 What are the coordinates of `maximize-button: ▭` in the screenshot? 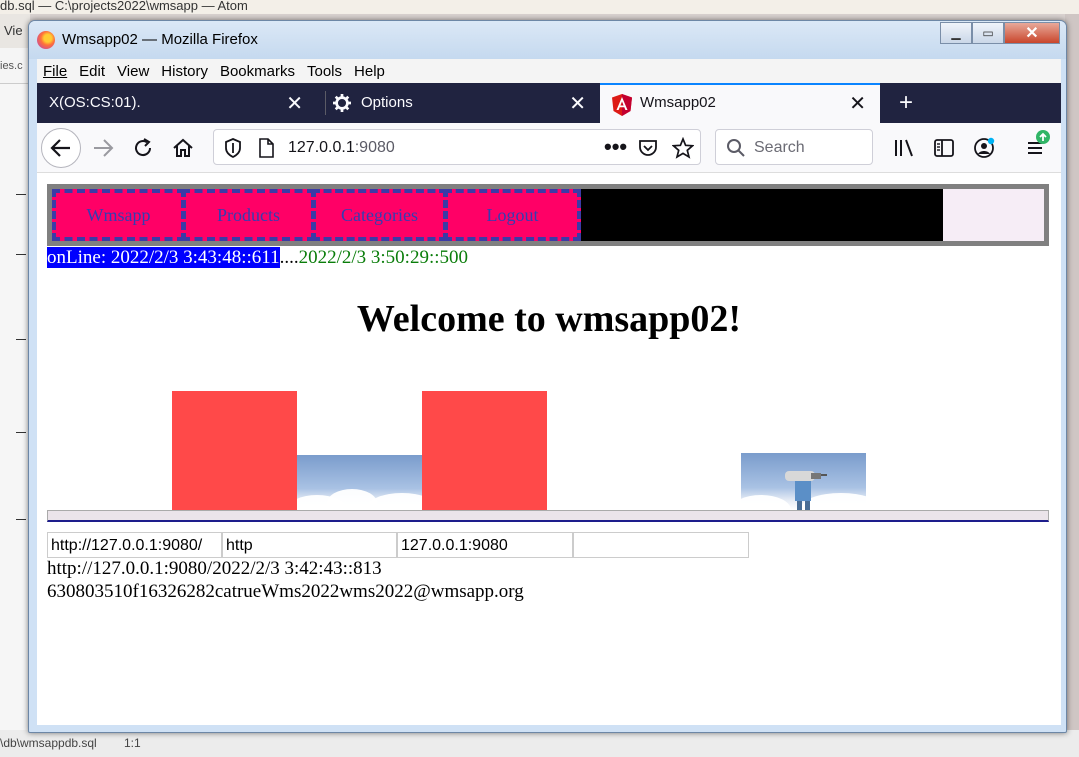 It's located at (988, 33).